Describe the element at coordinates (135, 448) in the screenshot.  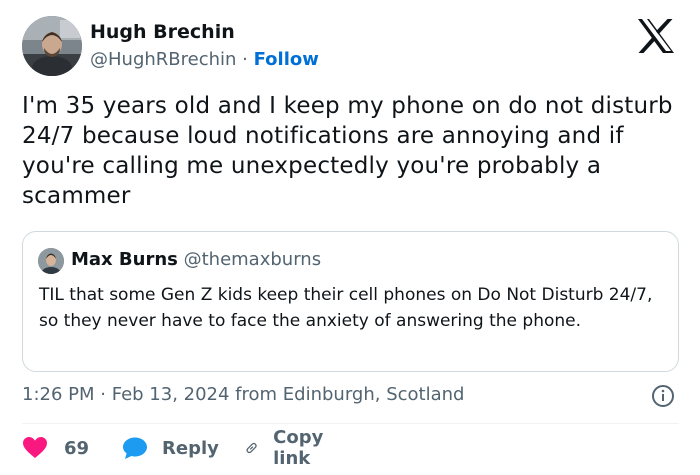
I see `speech-bubble-icon` at that location.